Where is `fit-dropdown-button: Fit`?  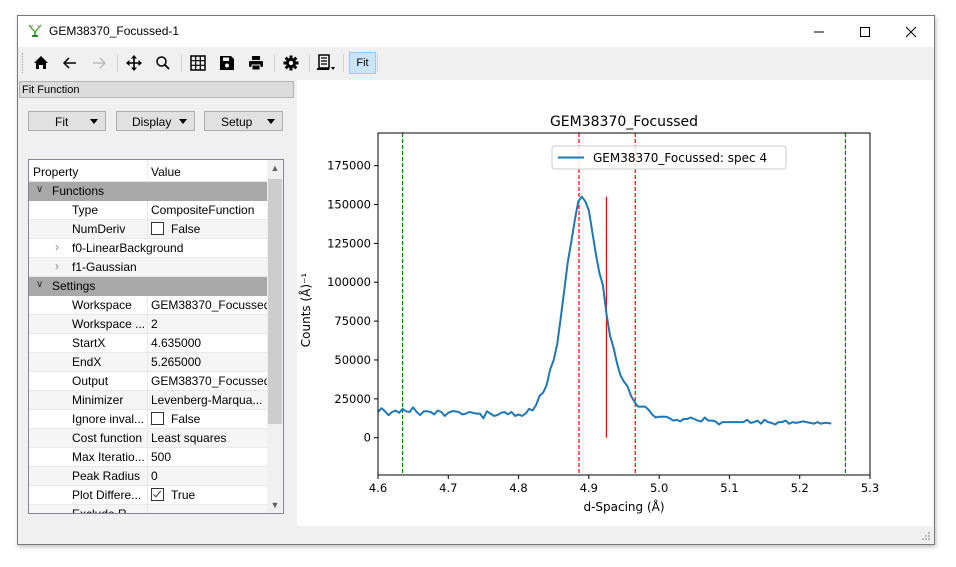
fit-dropdown-button: Fit is located at coordinates (67, 121).